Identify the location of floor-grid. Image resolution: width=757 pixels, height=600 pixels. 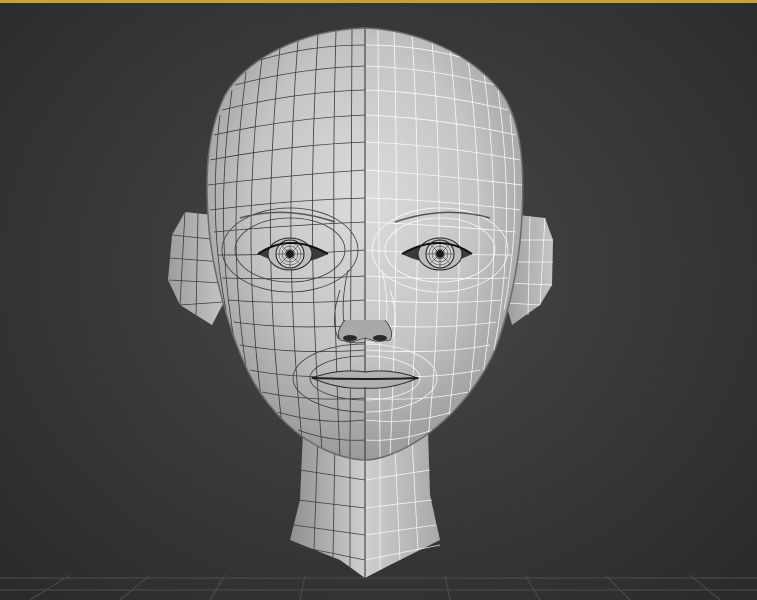
(378, 587).